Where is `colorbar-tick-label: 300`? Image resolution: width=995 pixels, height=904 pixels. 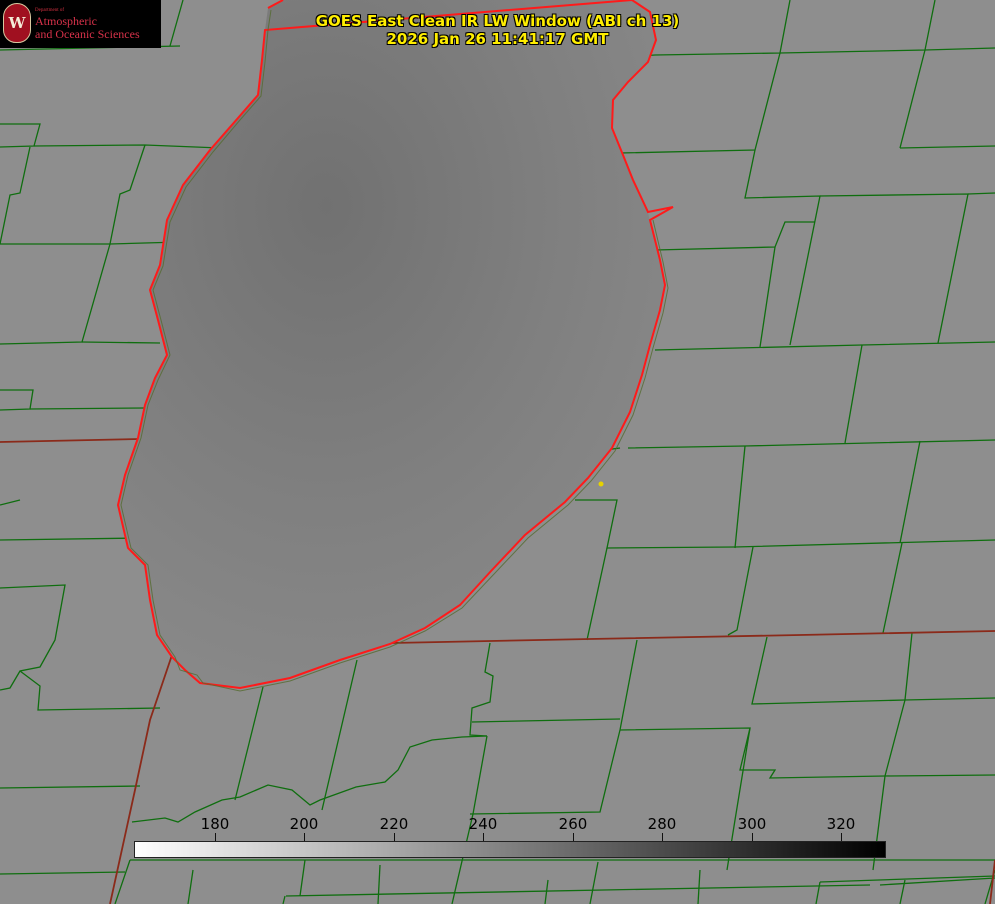
colorbar-tick-label: 300 is located at coordinates (752, 824).